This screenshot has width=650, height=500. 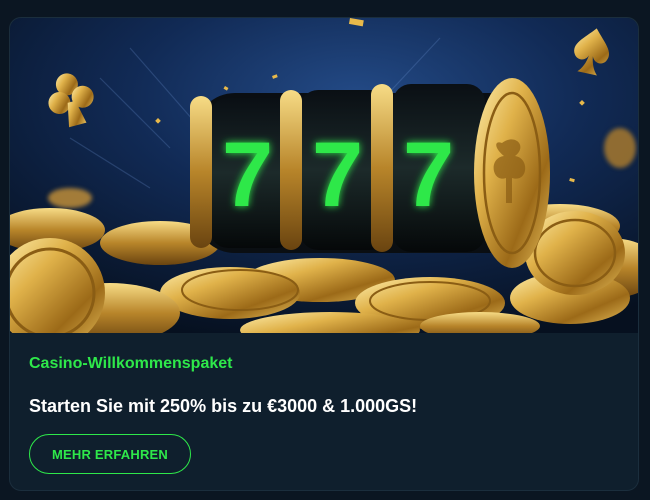 What do you see at coordinates (131, 363) in the screenshot?
I see `promo-subtitle: Casino-Willkommenspaket` at bounding box center [131, 363].